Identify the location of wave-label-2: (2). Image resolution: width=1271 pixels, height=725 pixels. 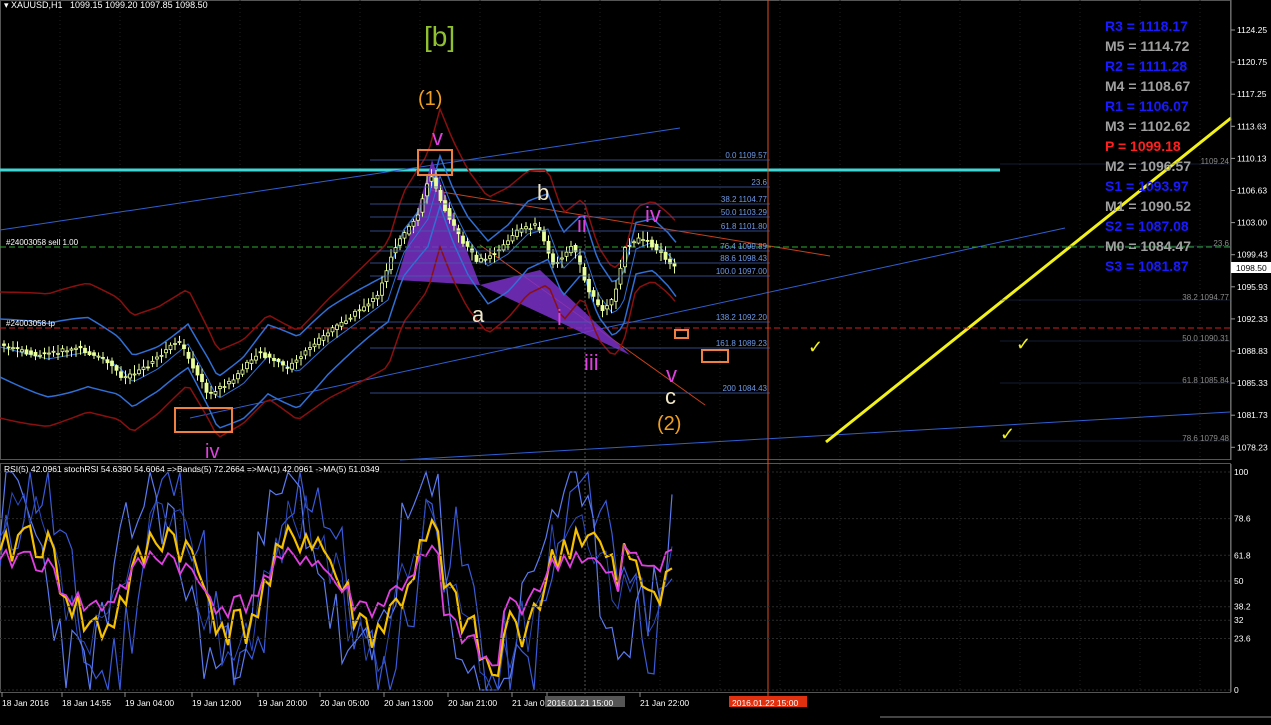
(669, 424).